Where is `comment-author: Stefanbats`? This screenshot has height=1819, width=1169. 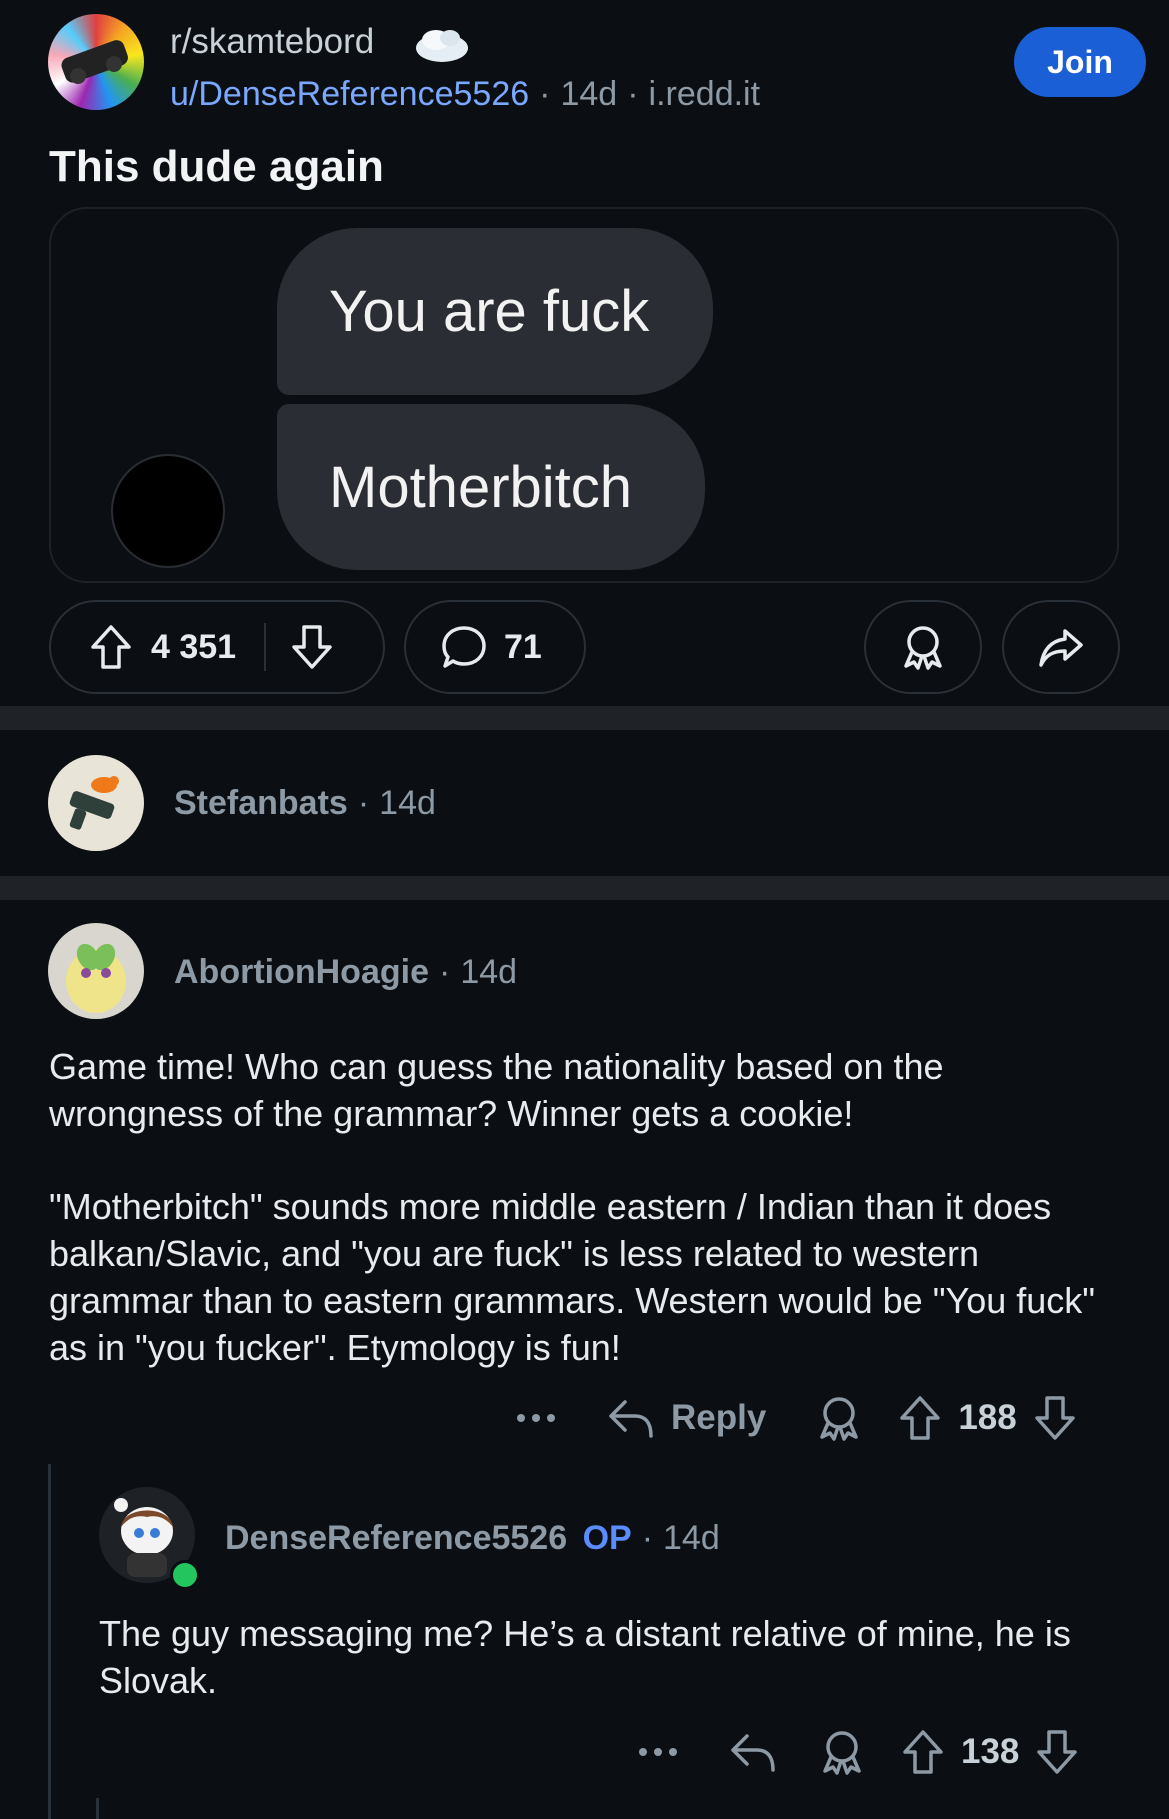
comment-author: Stefanbats is located at coordinates (261, 803).